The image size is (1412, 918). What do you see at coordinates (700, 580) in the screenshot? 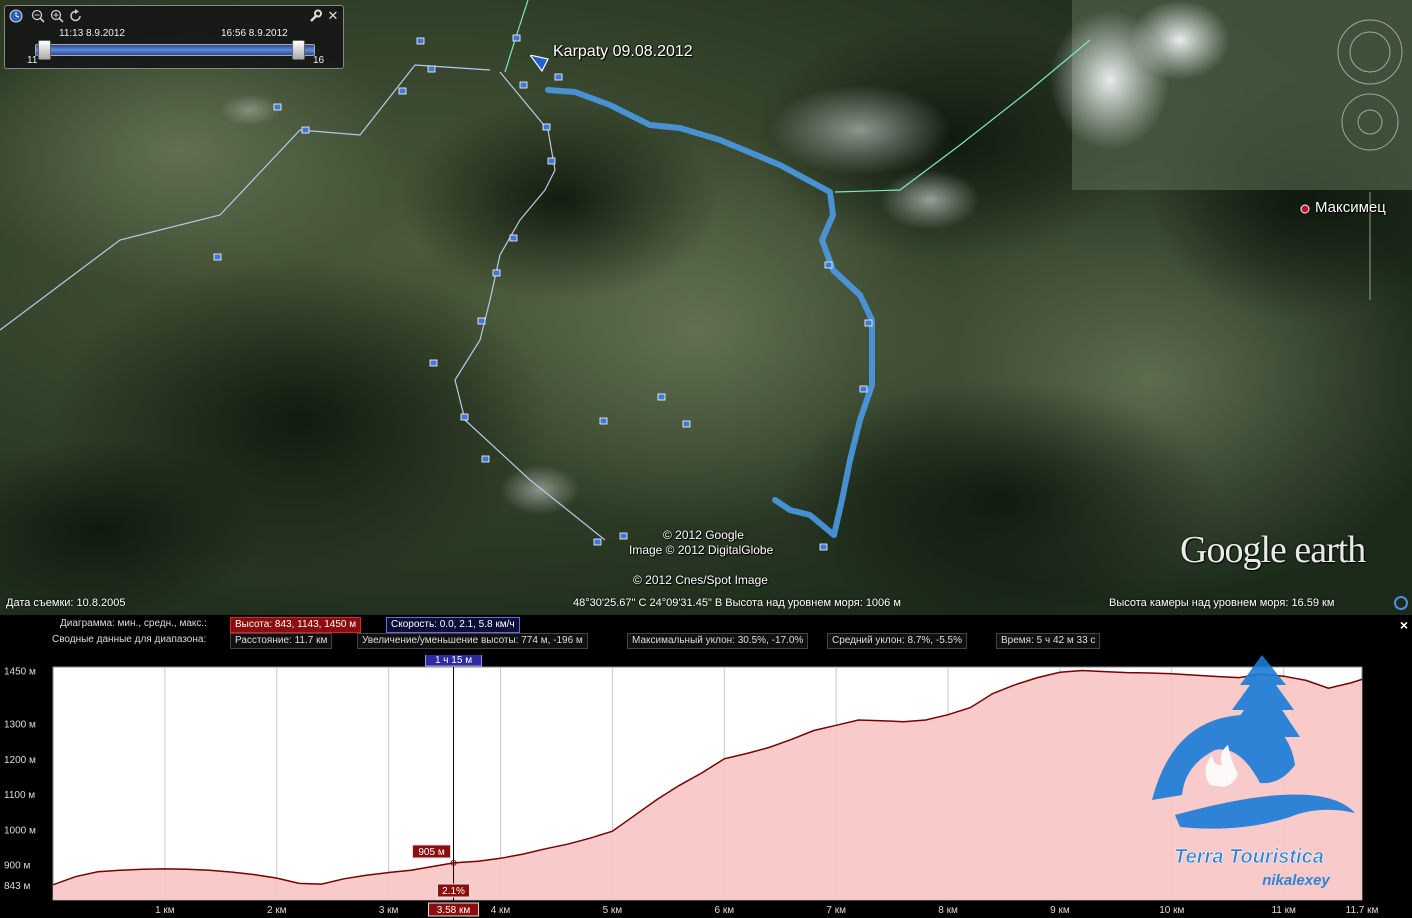
I see `copyright-cnes: © 2012 Cnes/Spot Image` at bounding box center [700, 580].